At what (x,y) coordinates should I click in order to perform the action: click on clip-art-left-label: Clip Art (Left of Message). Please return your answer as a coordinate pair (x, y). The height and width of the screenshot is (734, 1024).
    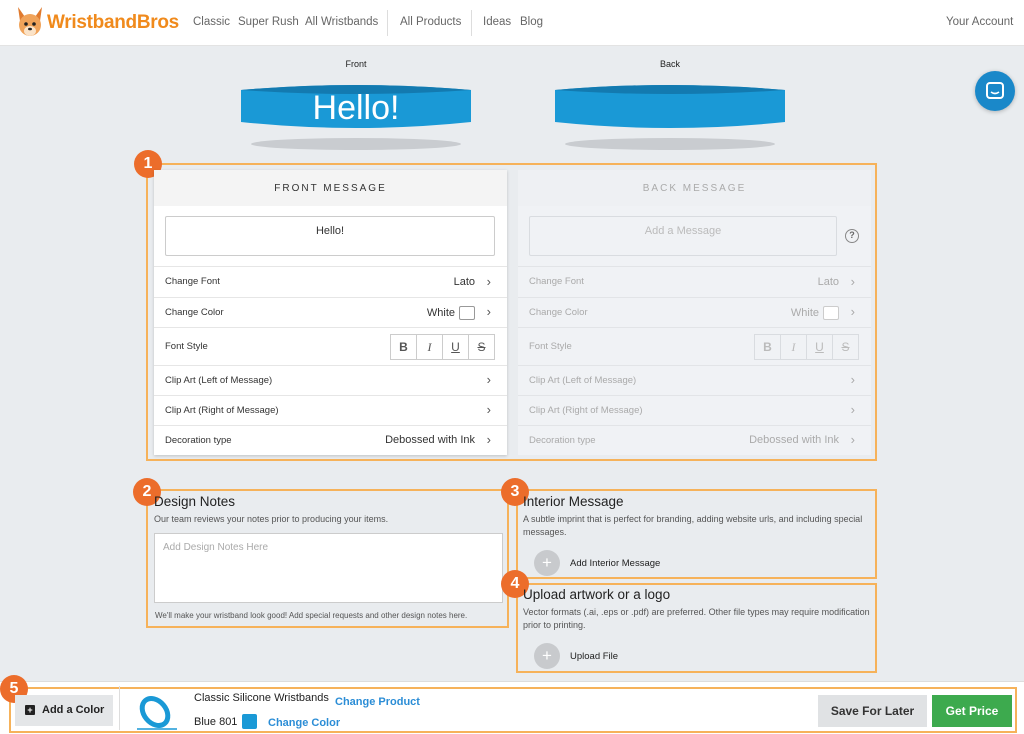
    Looking at the image, I should click on (583, 380).